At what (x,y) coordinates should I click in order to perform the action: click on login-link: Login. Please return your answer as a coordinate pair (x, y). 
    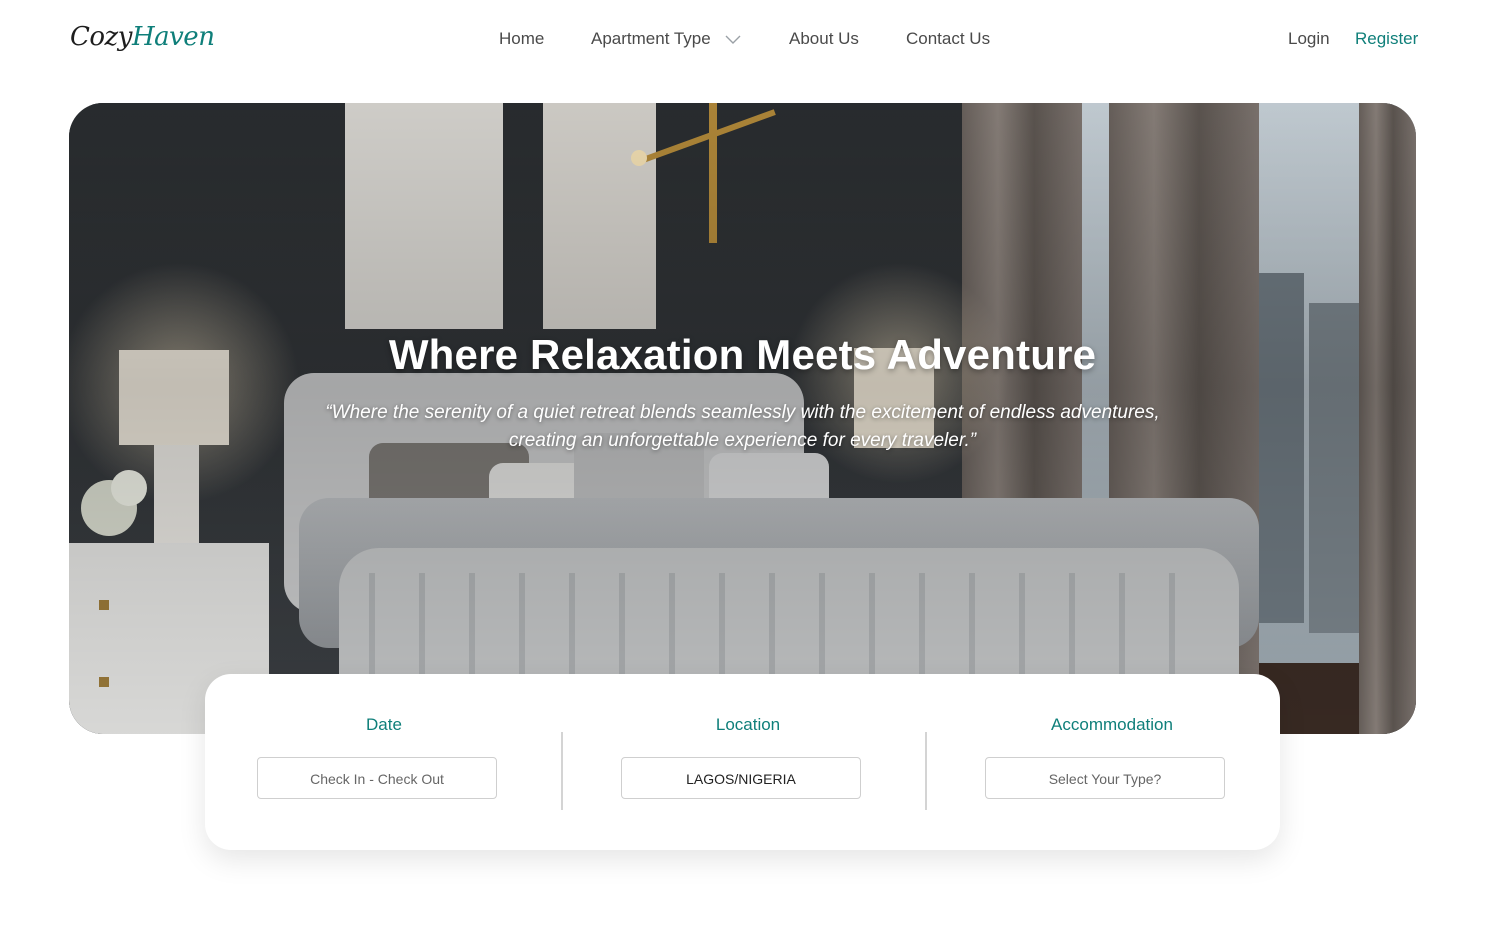
    Looking at the image, I should click on (1309, 39).